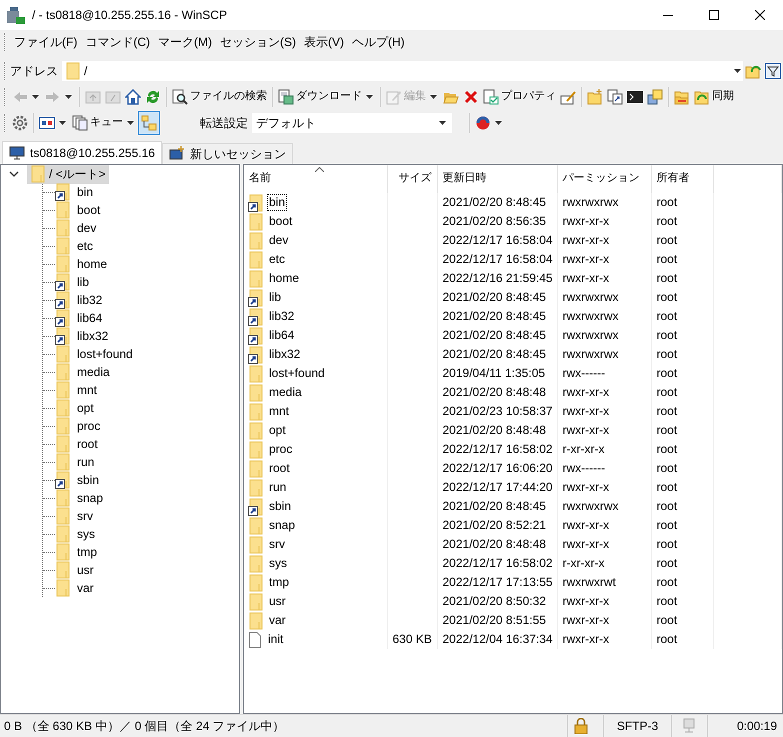 The width and height of the screenshot is (783, 737). What do you see at coordinates (87, 390) in the screenshot?
I see `tree-item: mnt` at bounding box center [87, 390].